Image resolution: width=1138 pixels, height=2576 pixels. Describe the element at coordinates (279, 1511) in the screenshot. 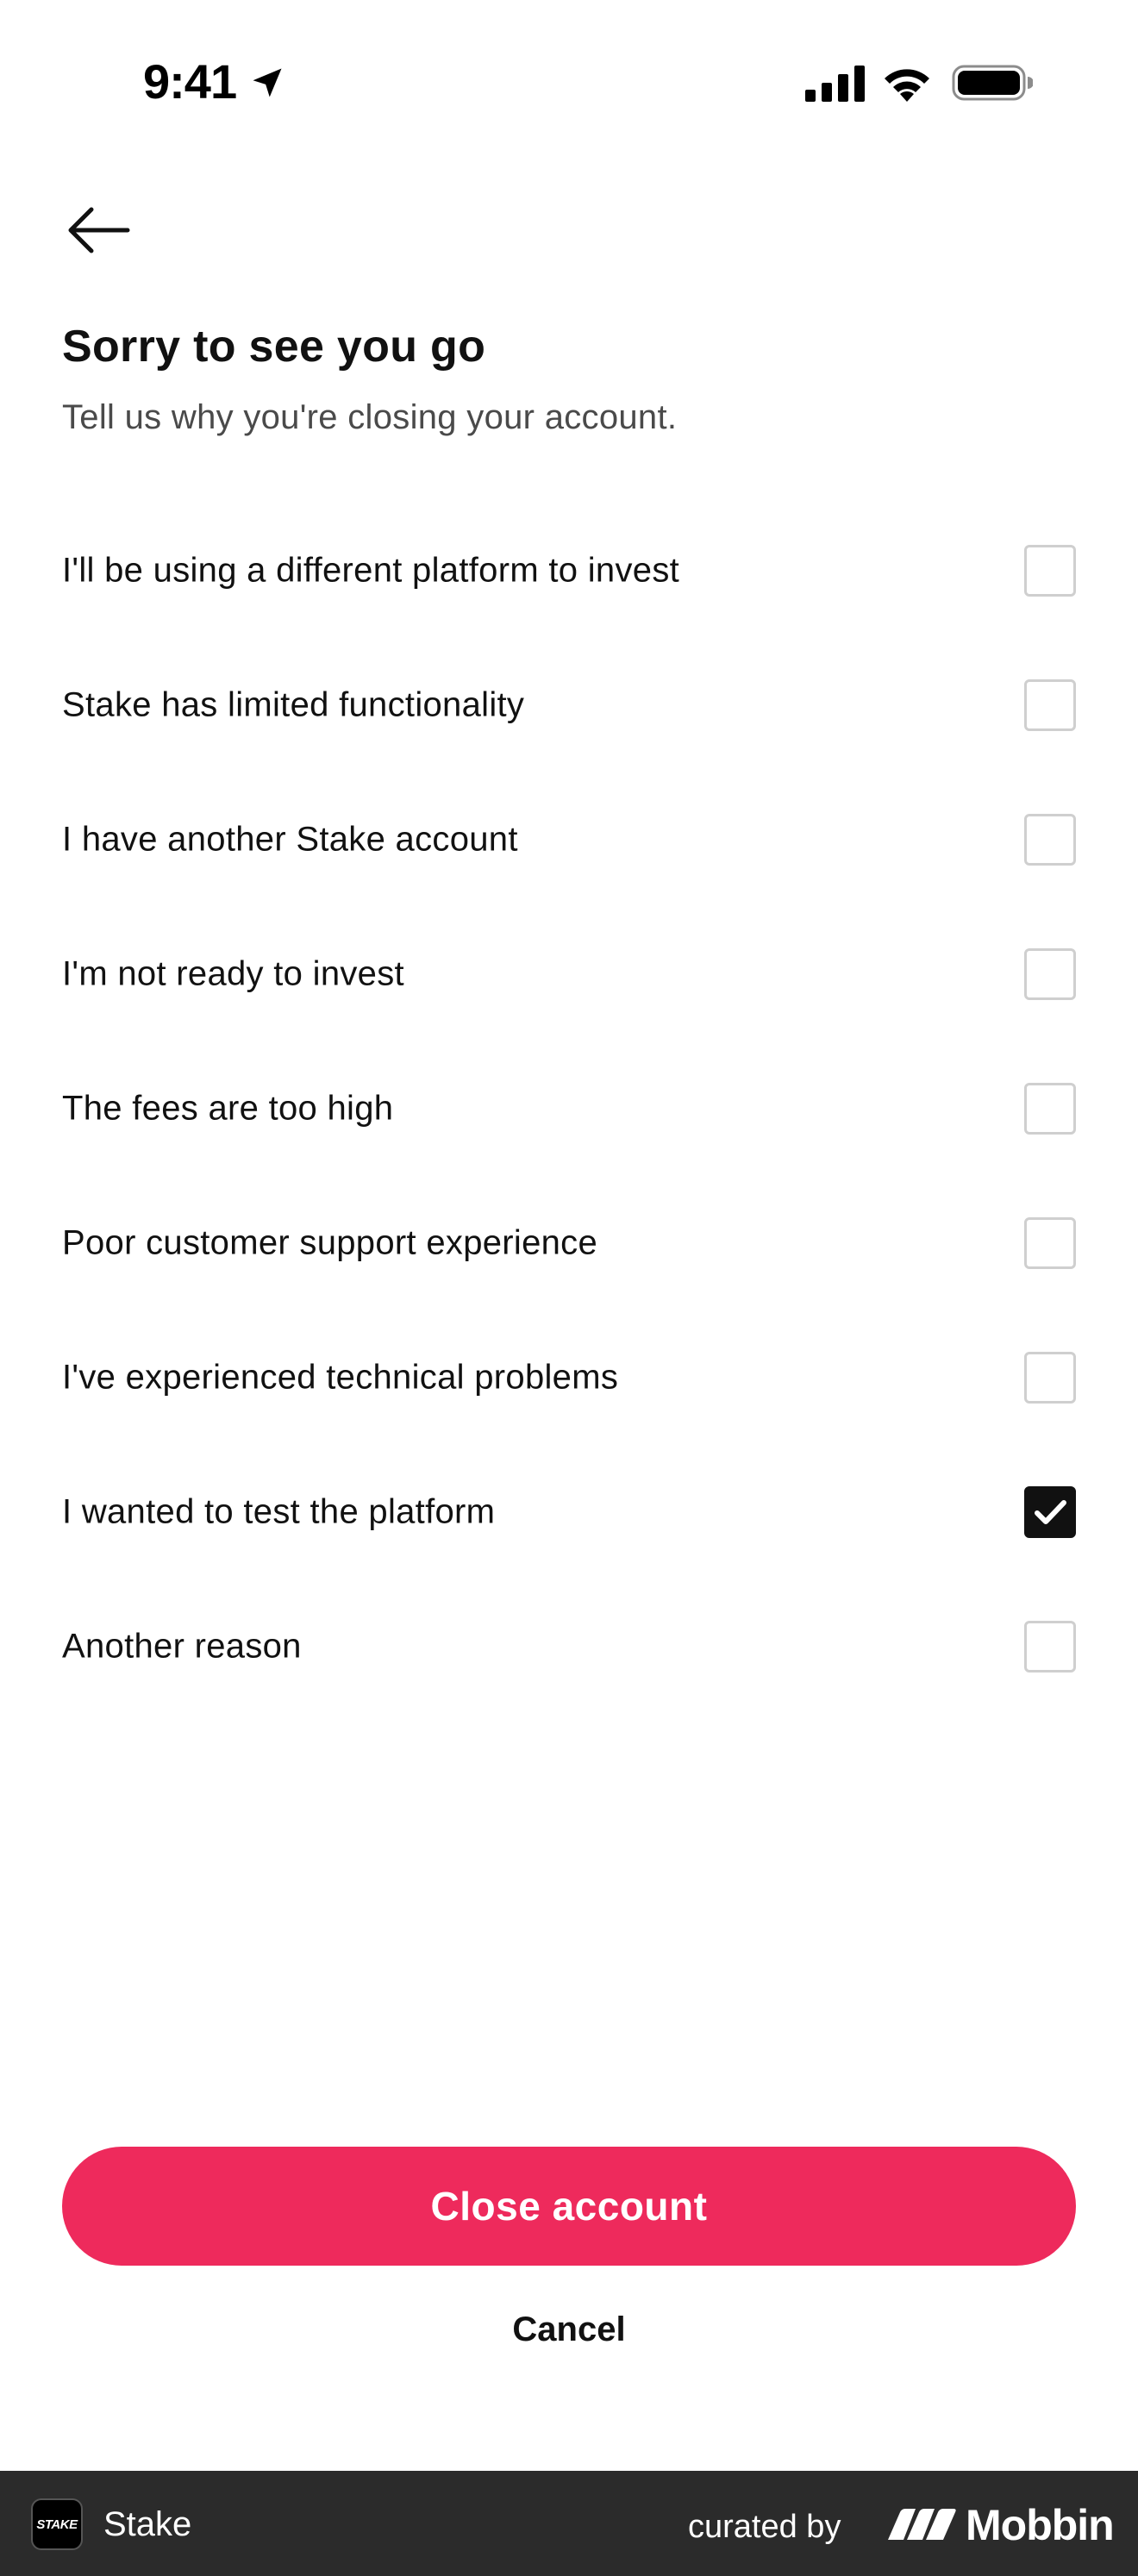

I see `reason-label: I wanted to test the platform` at that location.